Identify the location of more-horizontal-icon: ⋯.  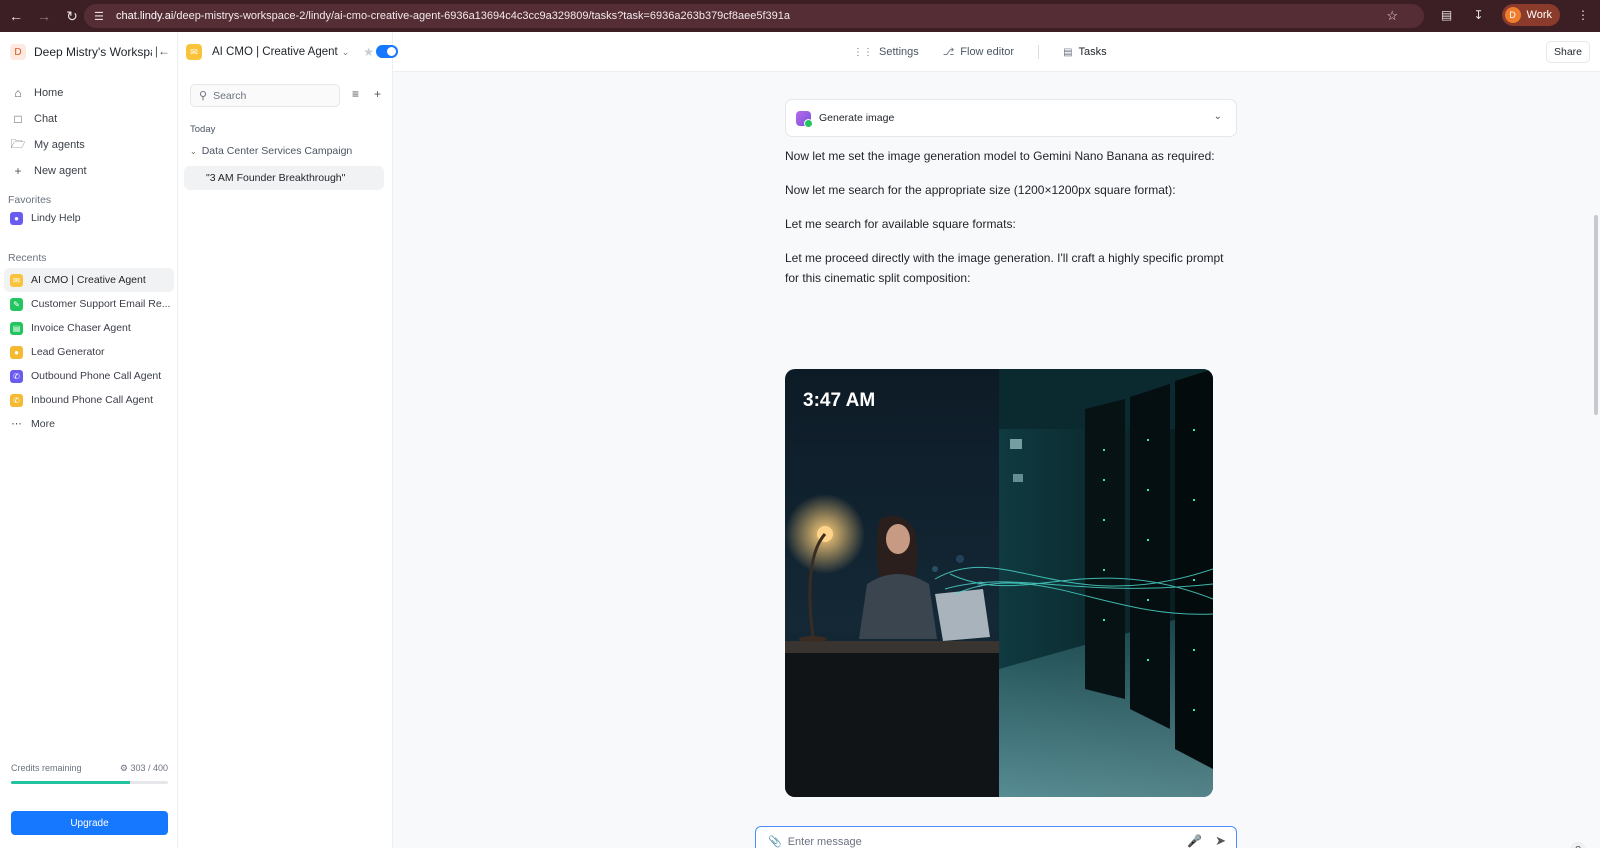
(16, 424).